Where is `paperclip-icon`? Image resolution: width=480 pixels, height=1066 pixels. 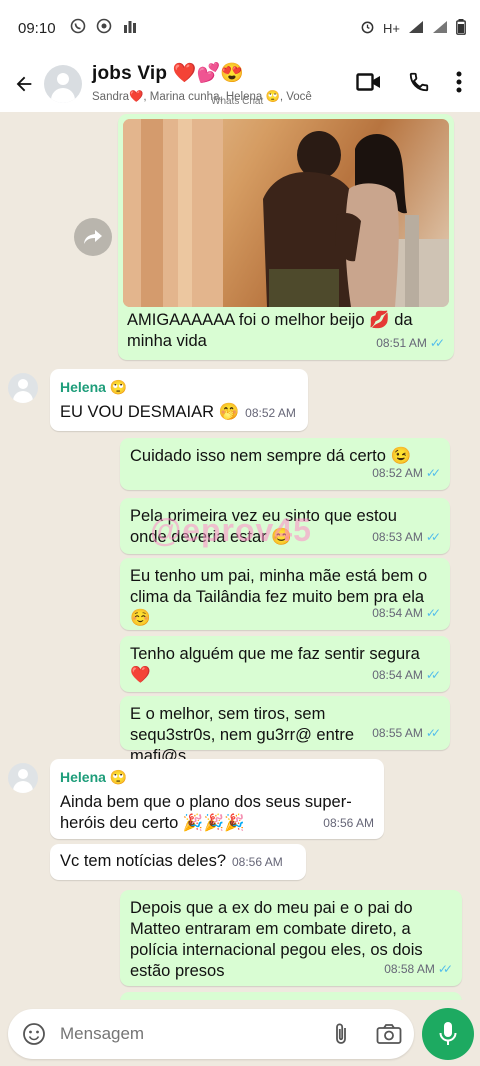 paperclip-icon is located at coordinates (341, 1033).